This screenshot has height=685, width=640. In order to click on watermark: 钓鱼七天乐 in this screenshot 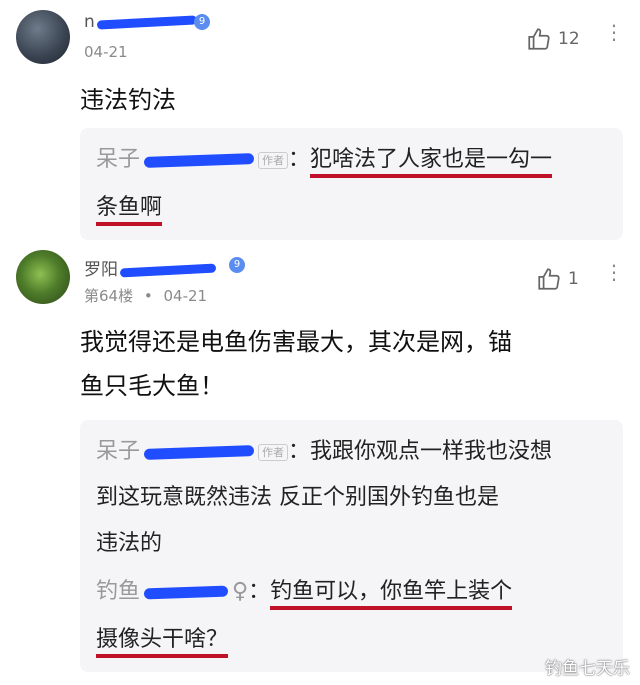, I will do `click(587, 669)`.